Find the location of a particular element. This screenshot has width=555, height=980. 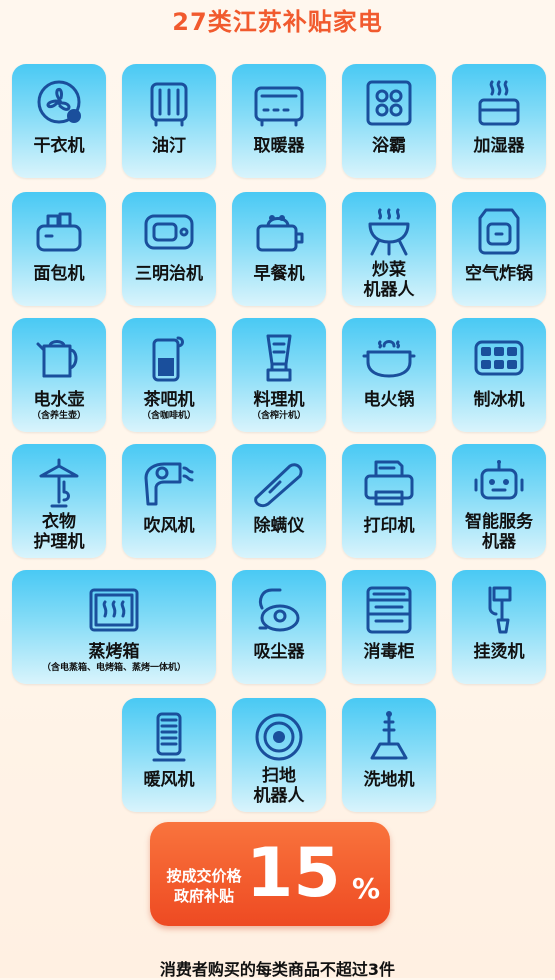

subsidy-line2: 政府补贴 is located at coordinates (203, 896).